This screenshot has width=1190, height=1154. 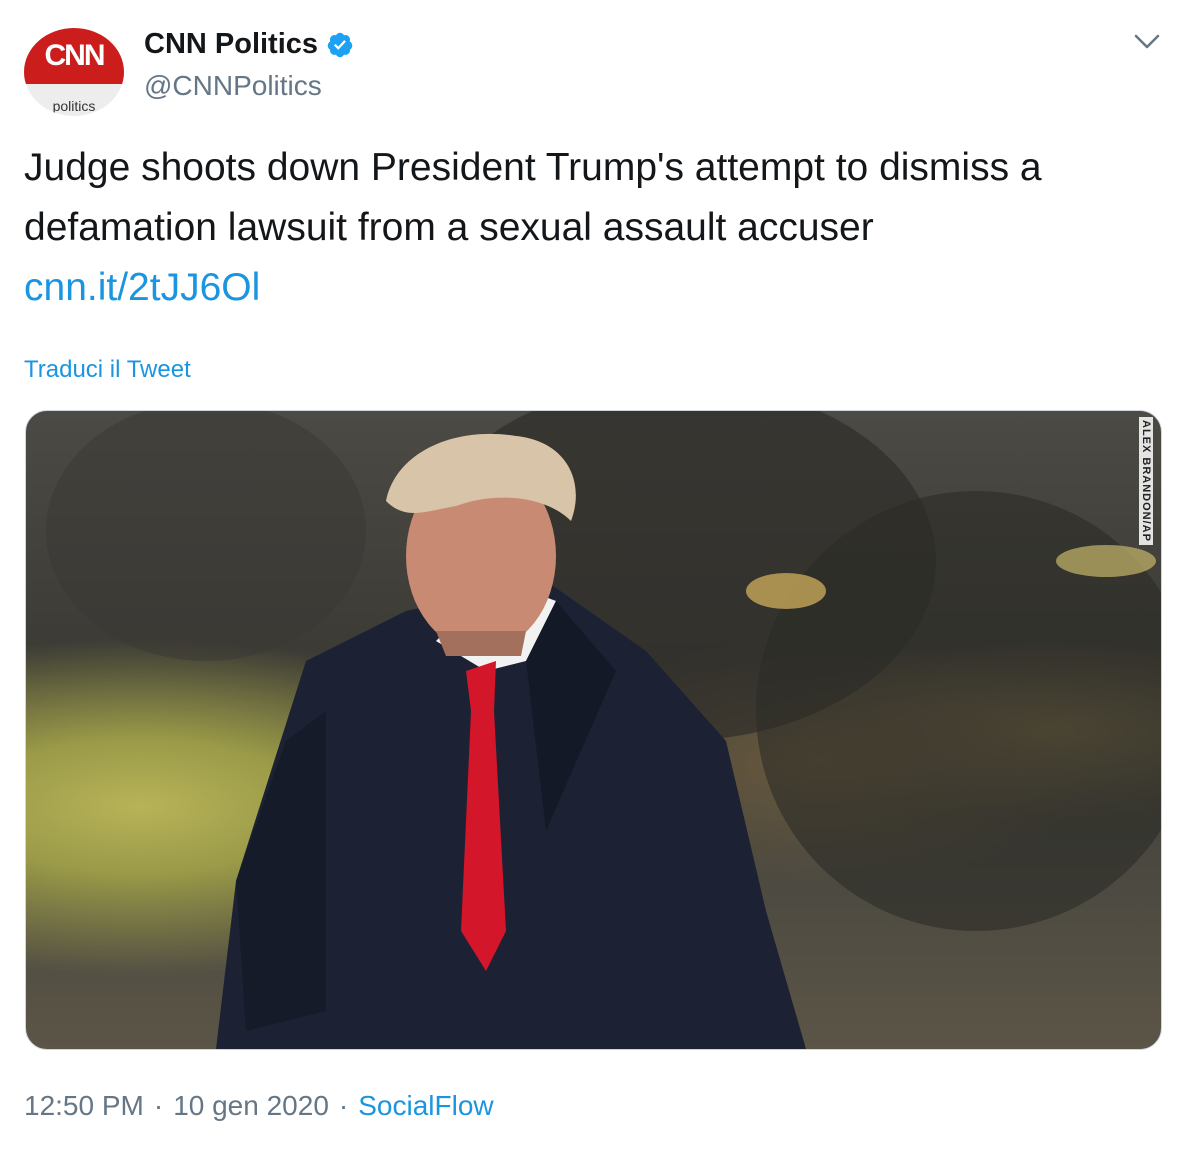 I want to click on tweet-date: 10 gen 2020, so click(x=251, y=1106).